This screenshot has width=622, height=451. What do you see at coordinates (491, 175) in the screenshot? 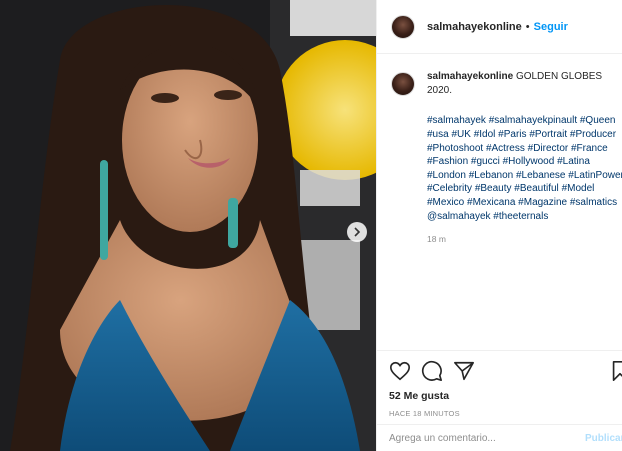
I see `hashtag-link: #Lebanon` at bounding box center [491, 175].